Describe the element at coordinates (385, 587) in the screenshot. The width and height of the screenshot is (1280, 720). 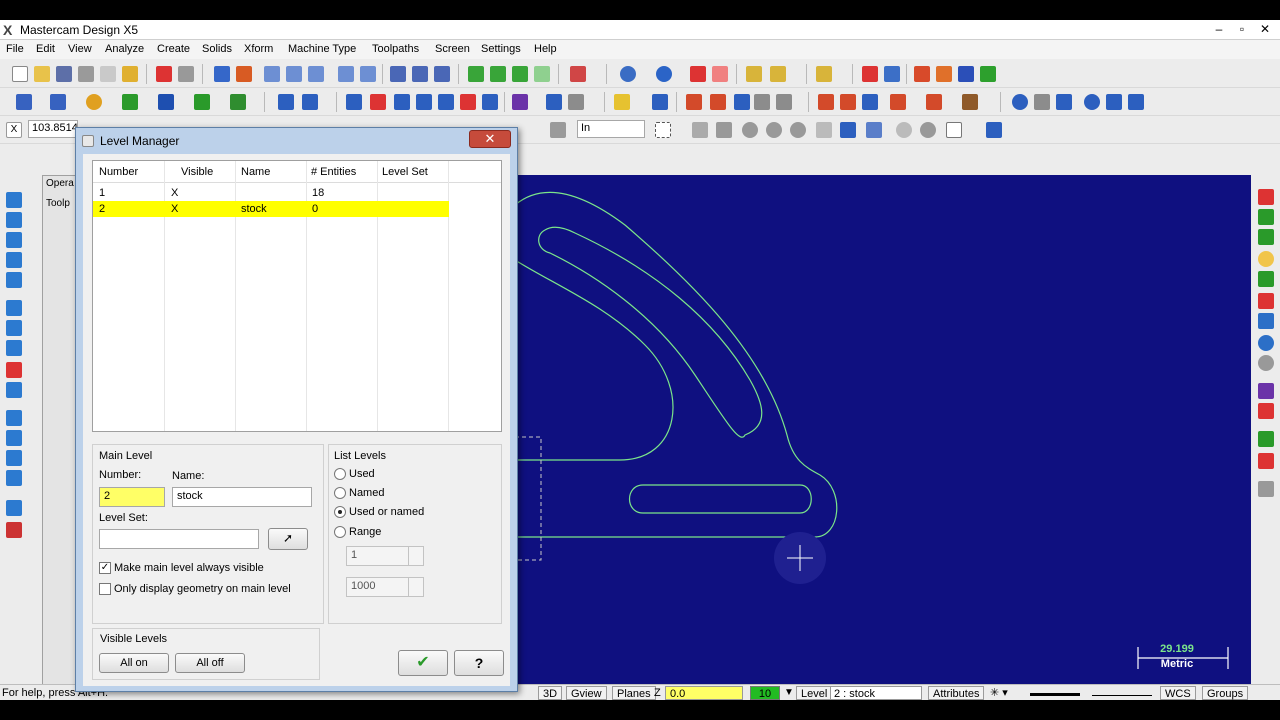
I see `range-to-input: 1000` at that location.